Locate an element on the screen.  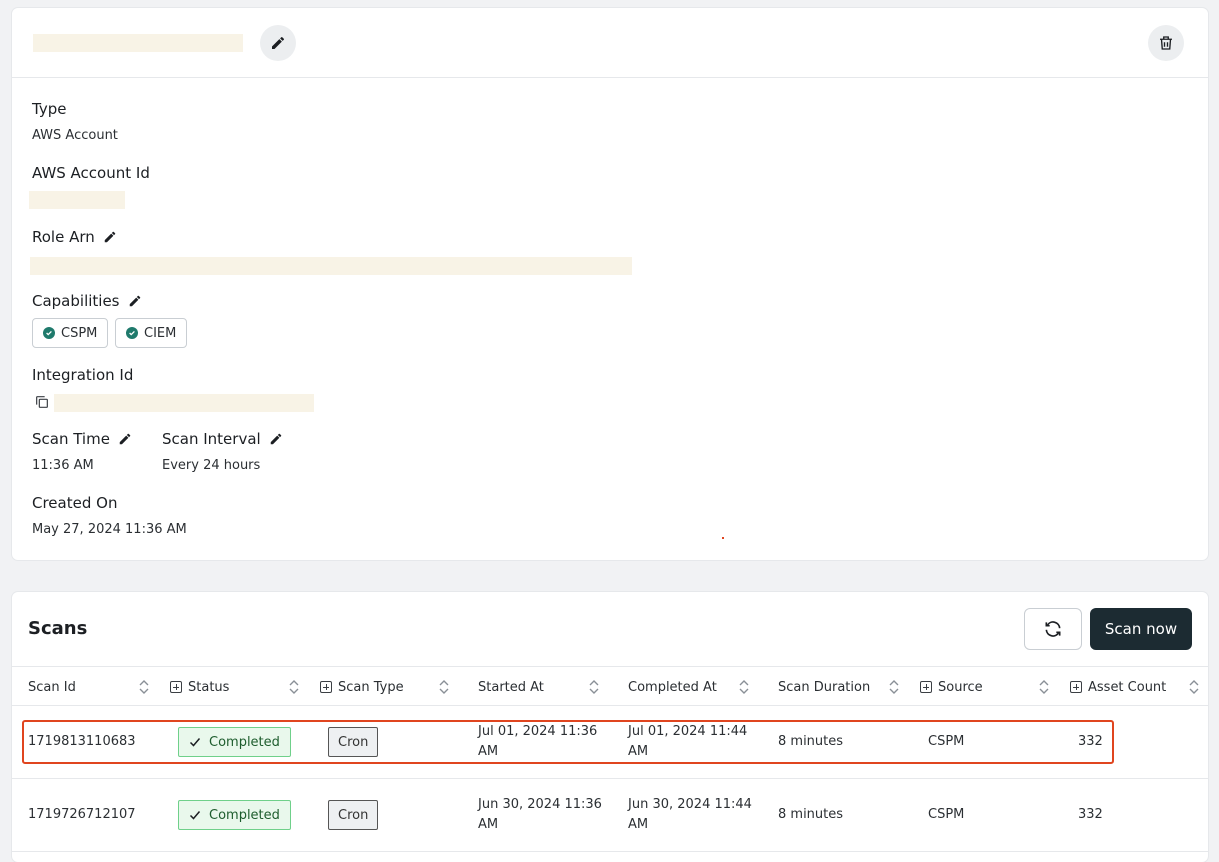
integration-id-redacted is located at coordinates (184, 403).